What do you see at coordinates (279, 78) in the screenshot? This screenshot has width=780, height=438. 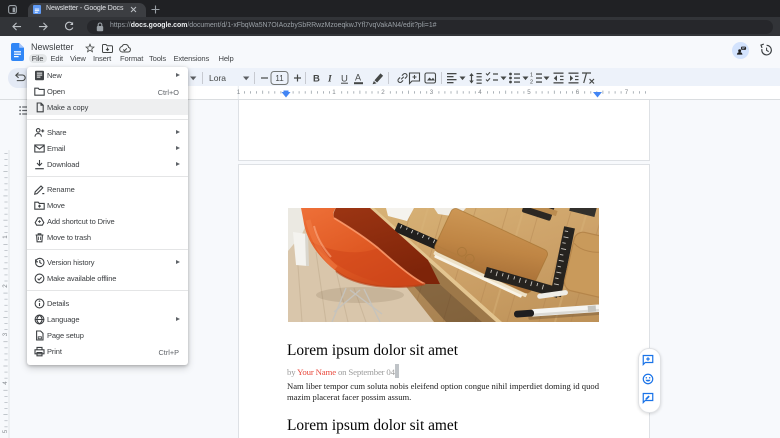 I see `svg-text: 11` at bounding box center [279, 78].